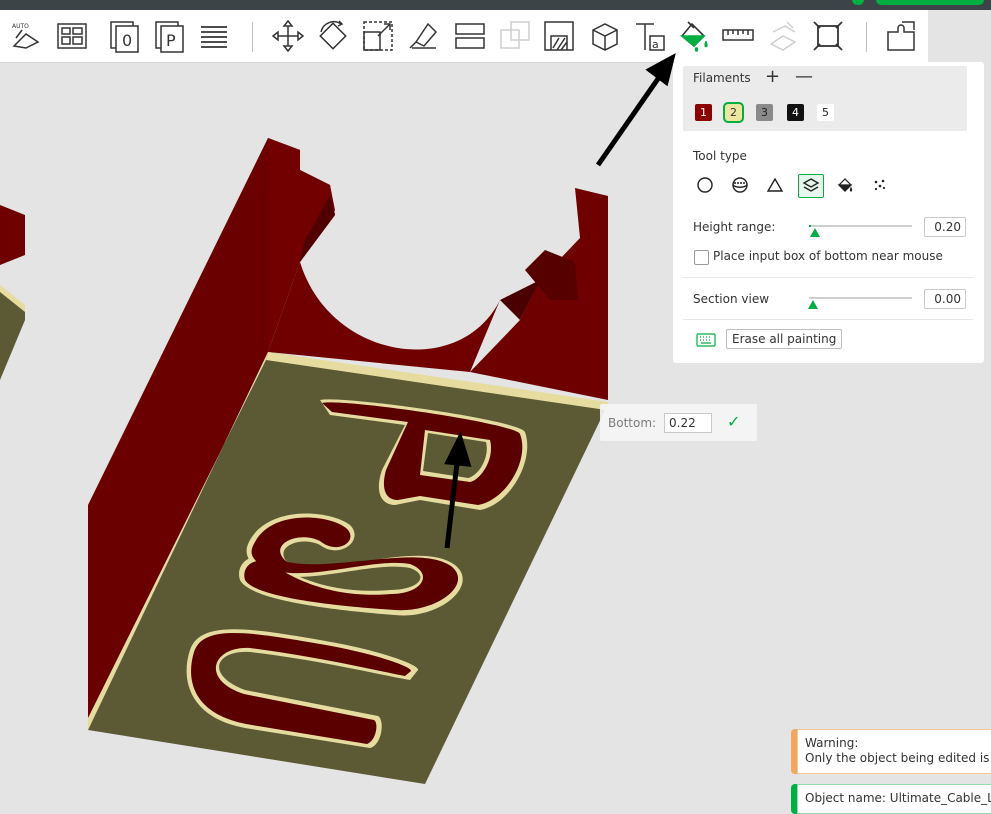 This screenshot has height=814, width=991. I want to click on filament-chip-2: 2, so click(733, 112).